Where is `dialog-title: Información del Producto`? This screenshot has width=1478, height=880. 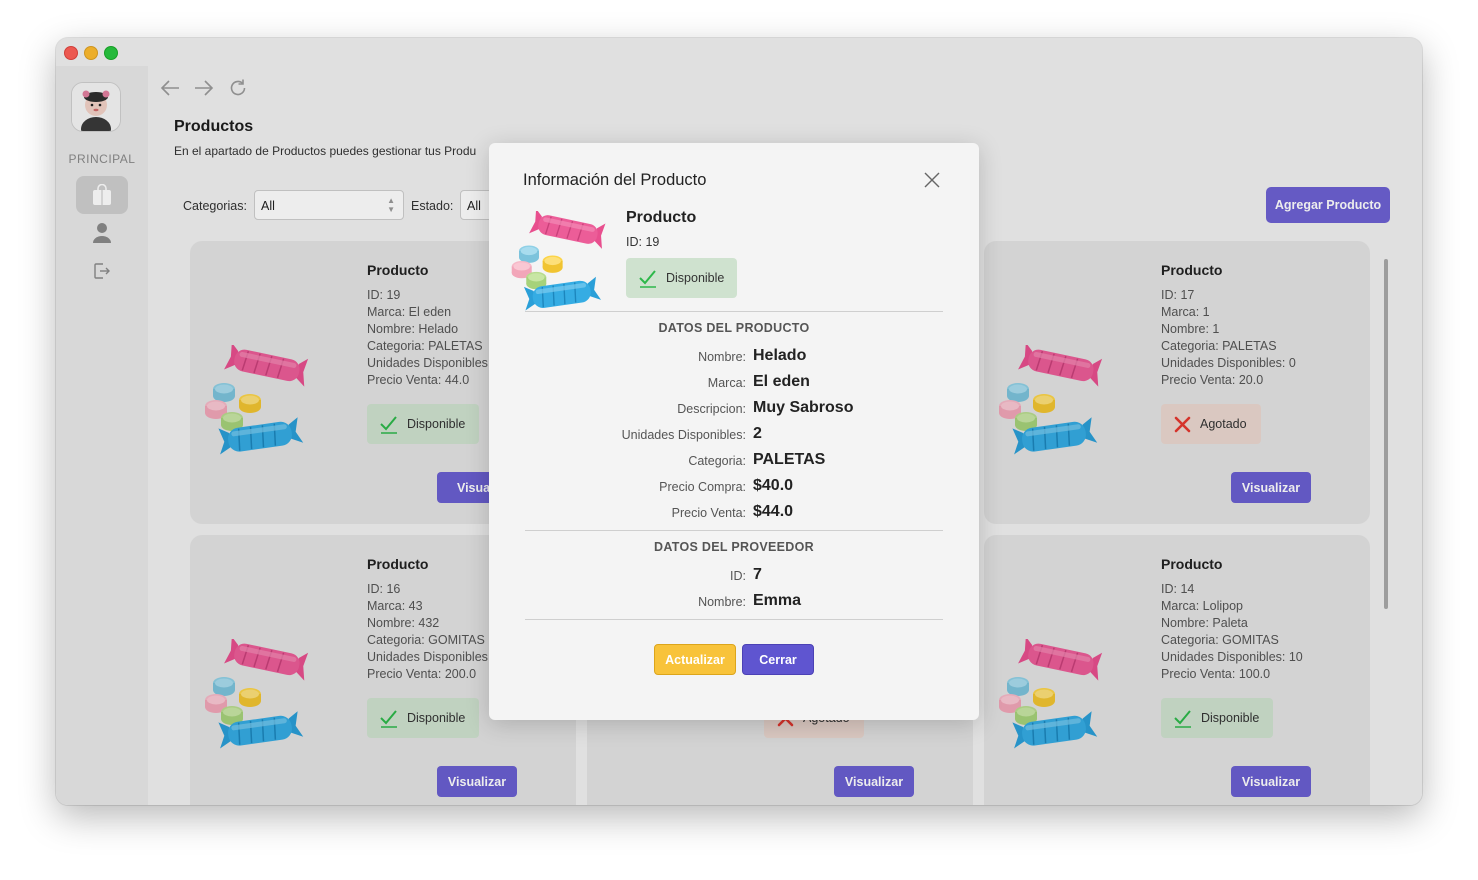
dialog-title: Información del Producto is located at coordinates (615, 180).